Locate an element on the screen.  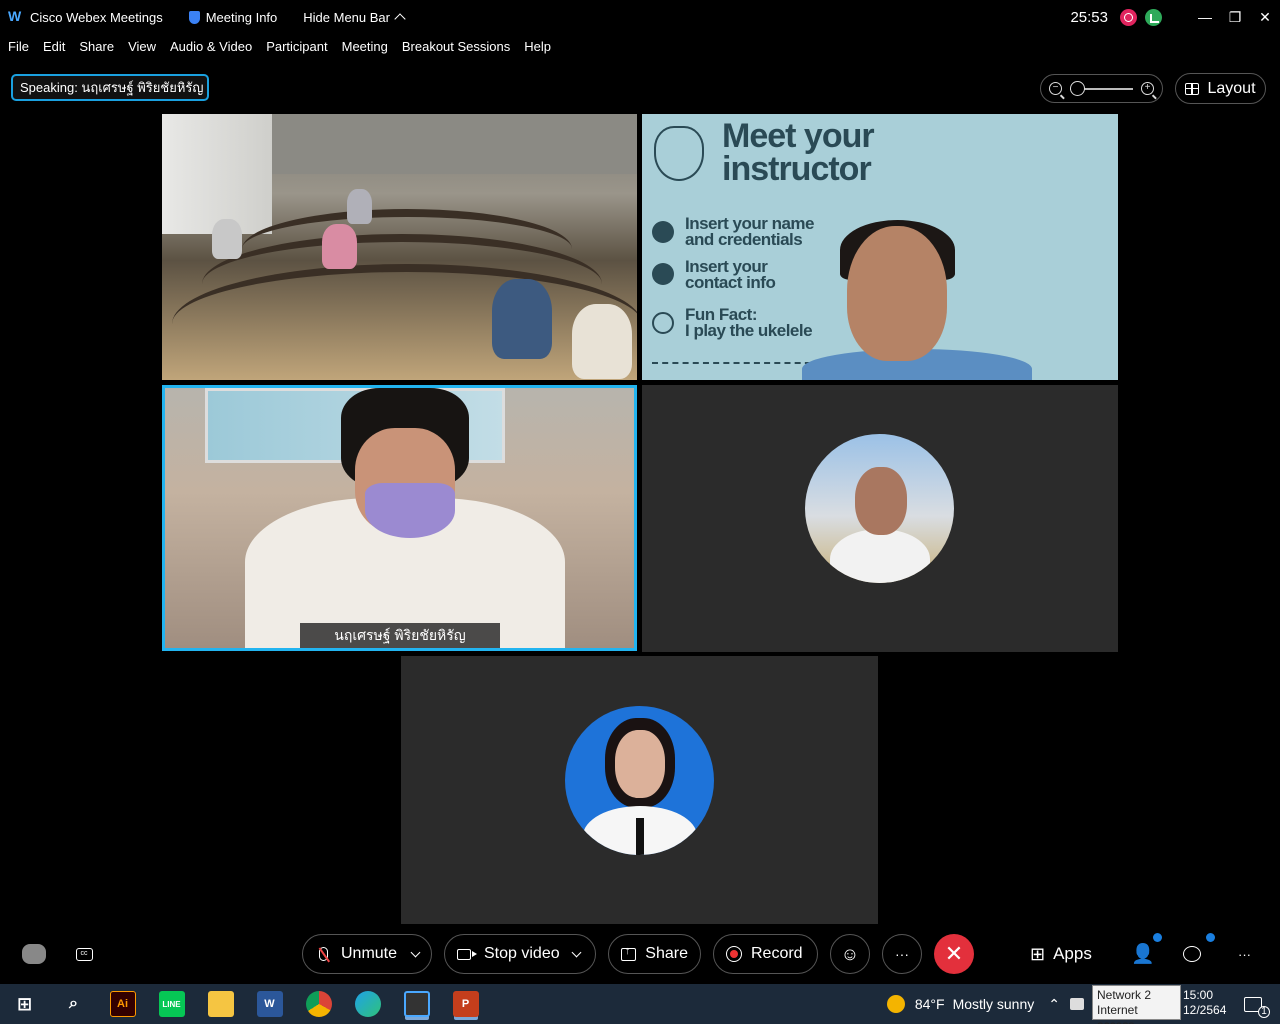
menu-file: File is located at coordinates (18, 46).